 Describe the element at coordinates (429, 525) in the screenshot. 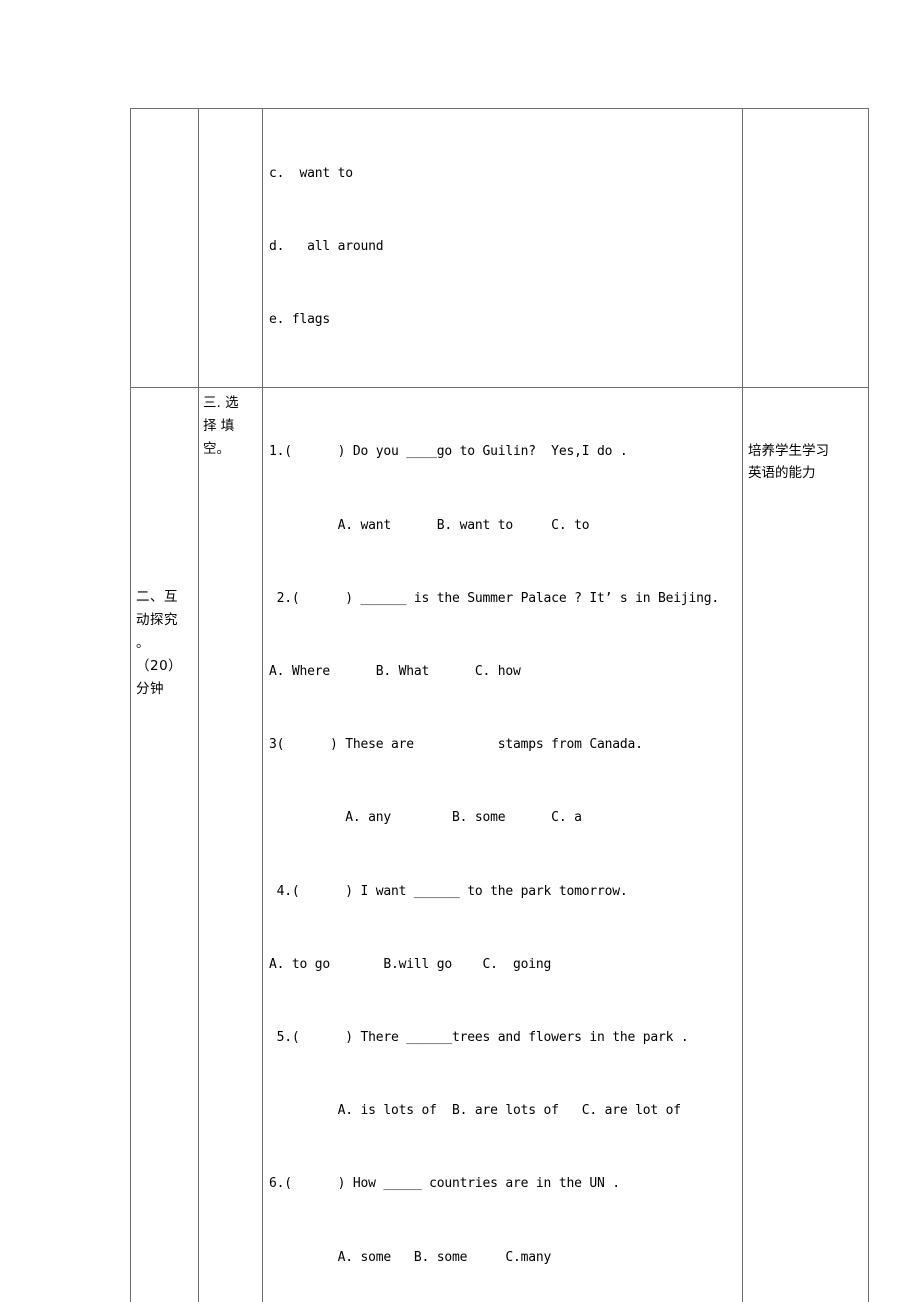

I see `question-line: A. want B. want to C. to` at that location.